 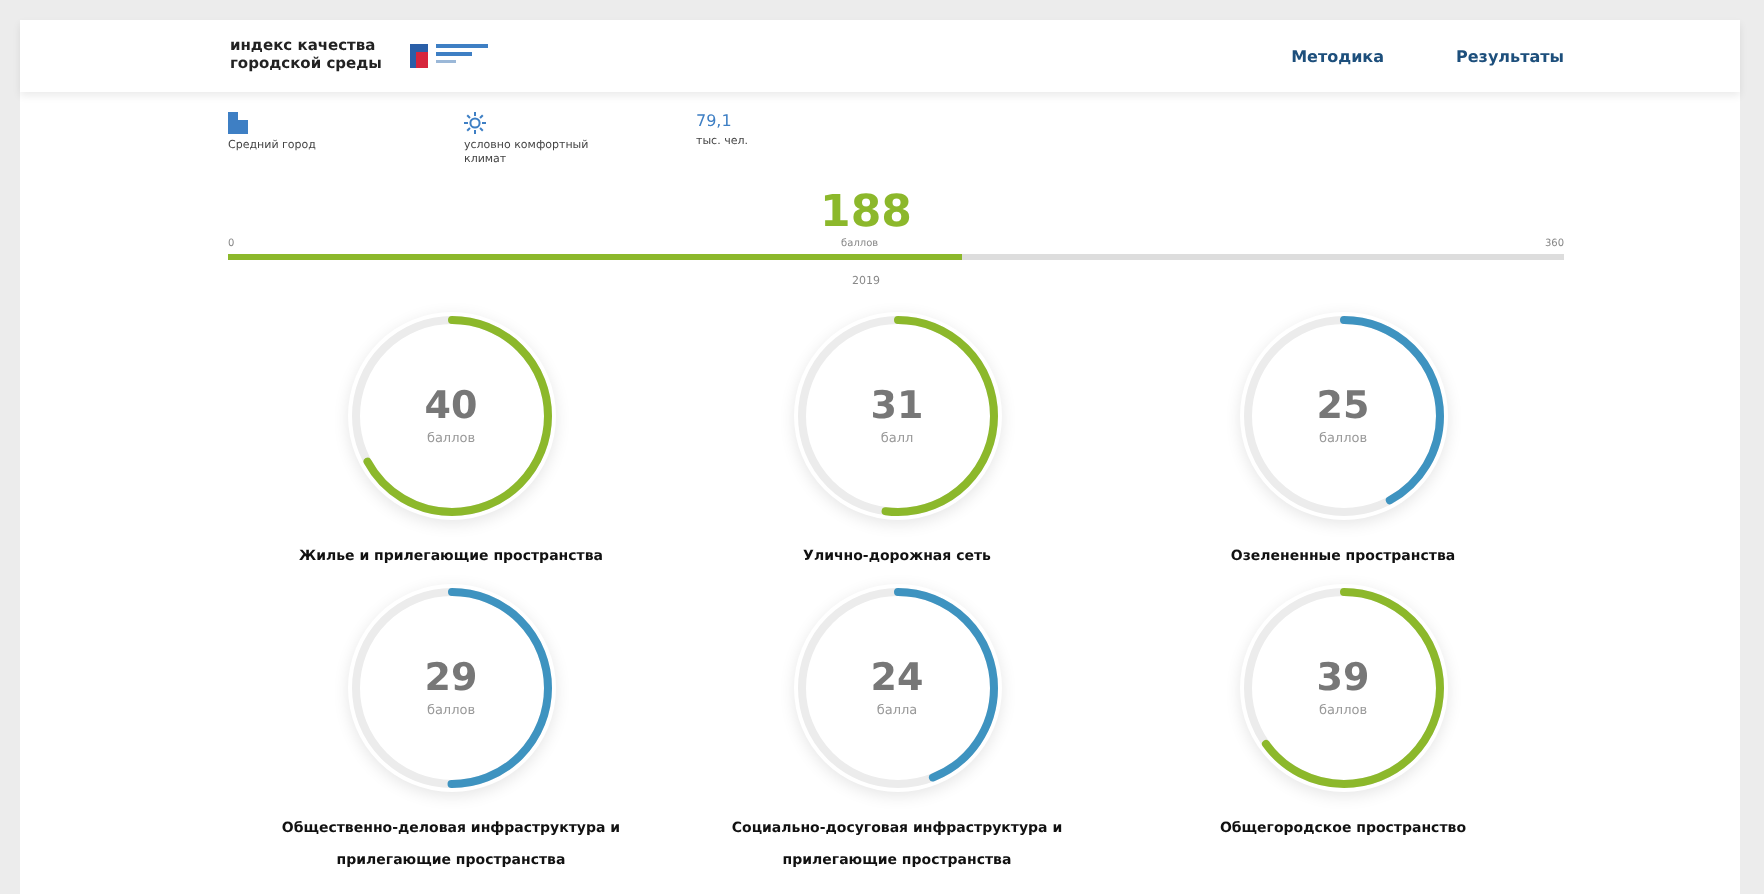 What do you see at coordinates (866, 214) in the screenshot?
I see `total-score: 188` at bounding box center [866, 214].